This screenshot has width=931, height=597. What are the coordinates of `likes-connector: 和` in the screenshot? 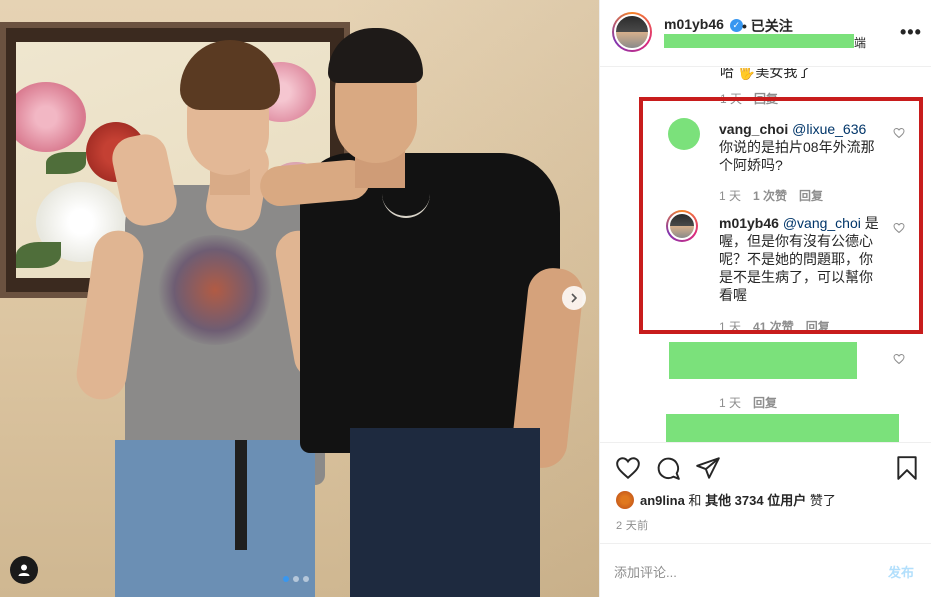 It's located at (695, 500).